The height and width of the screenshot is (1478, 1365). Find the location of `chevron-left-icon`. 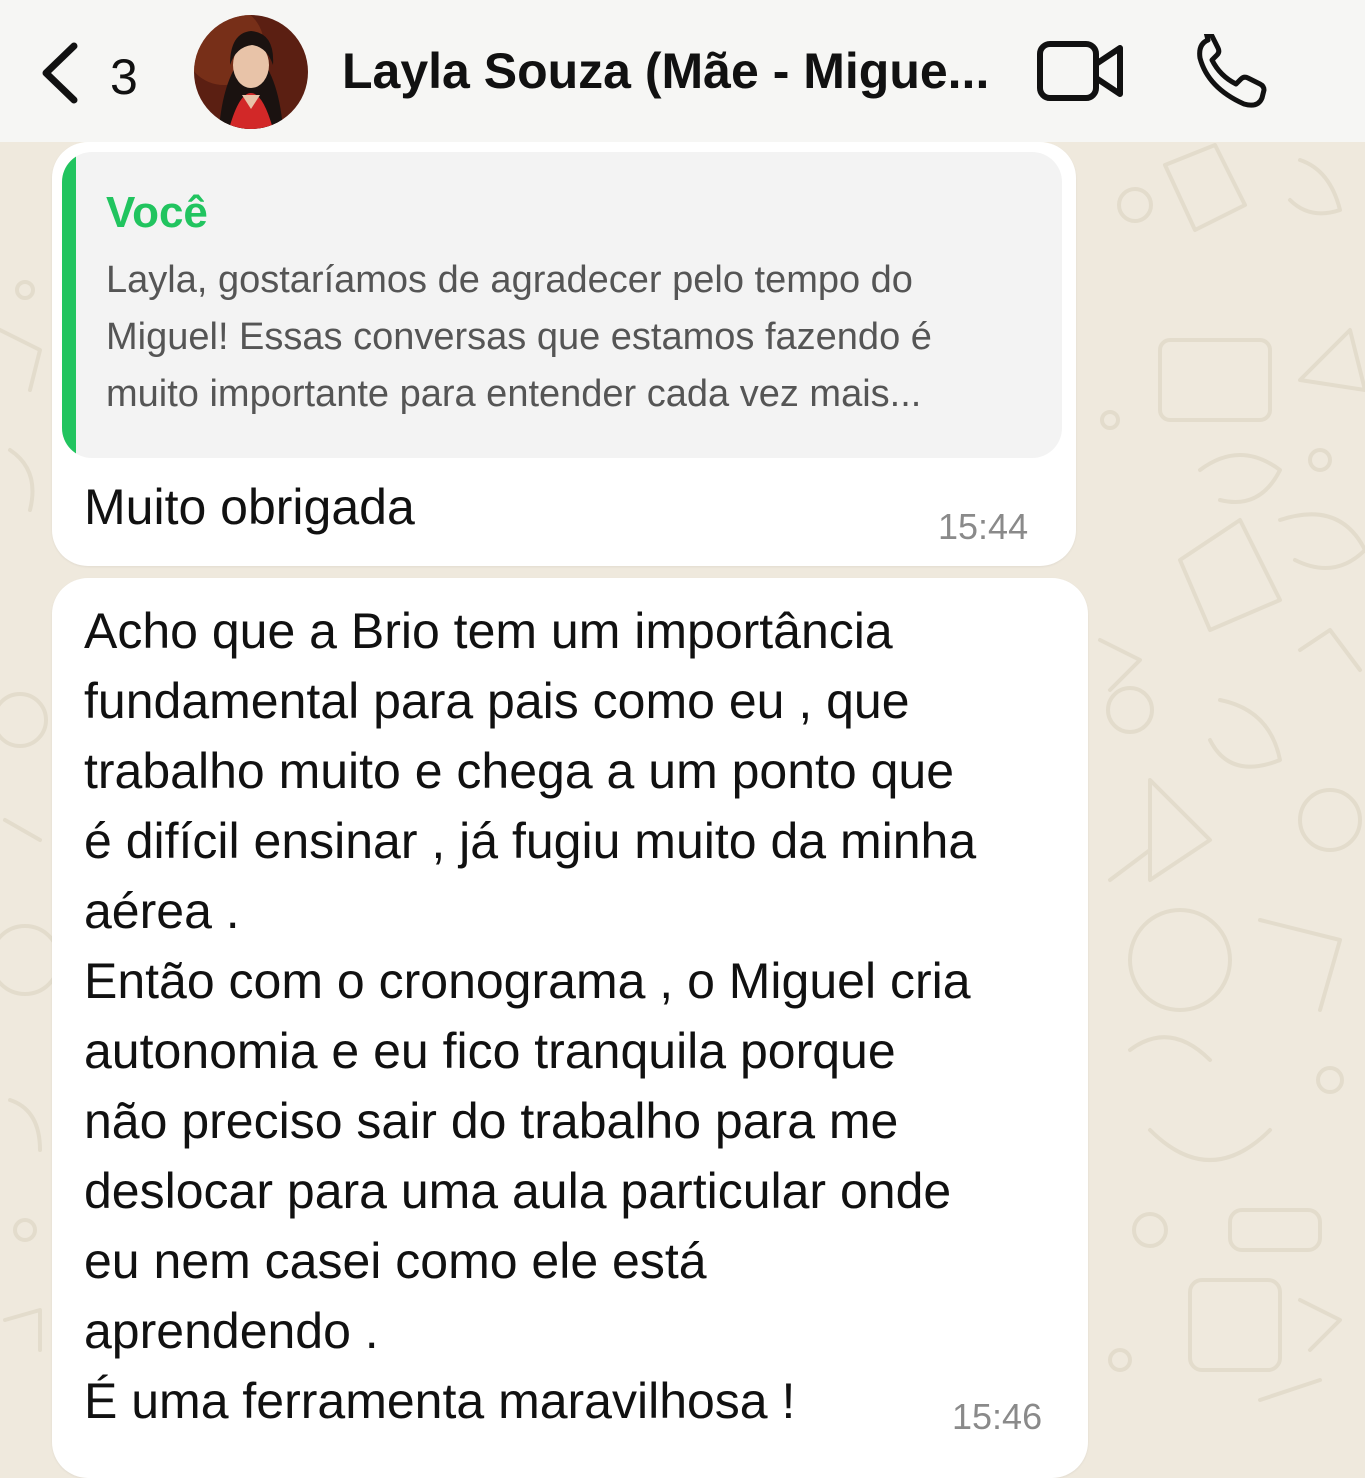

chevron-left-icon is located at coordinates (60, 73).